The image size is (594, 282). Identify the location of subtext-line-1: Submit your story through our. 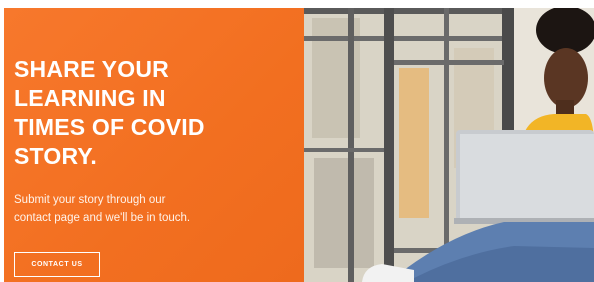
(90, 200).